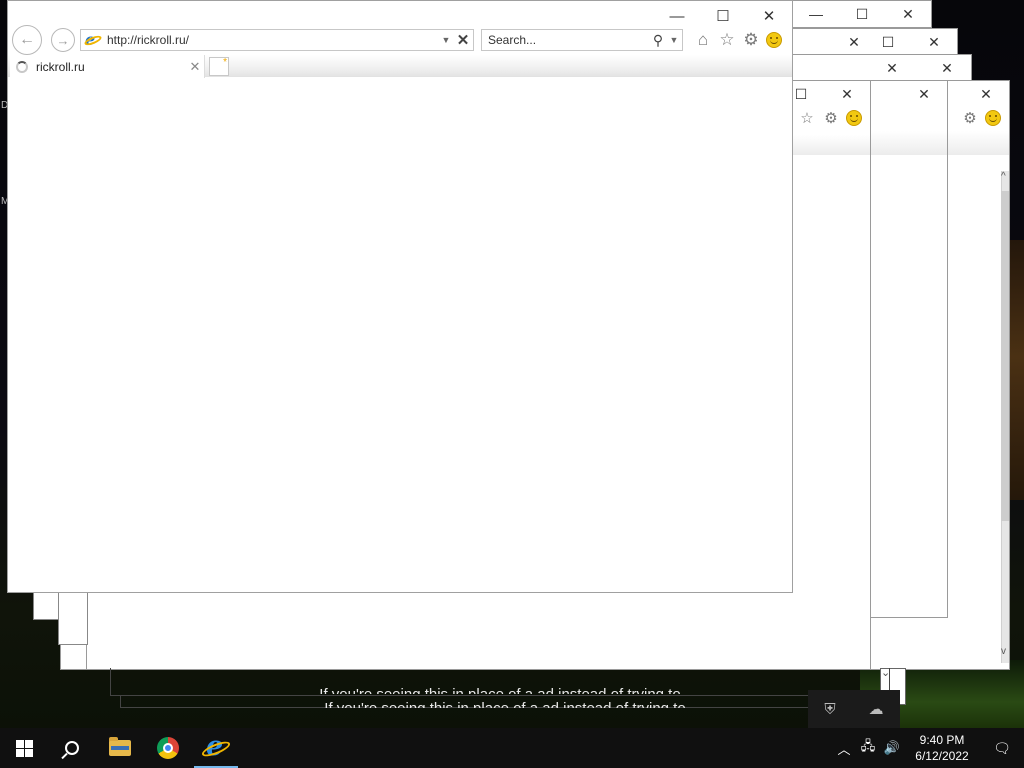 This screenshot has width=1024, height=768. I want to click on clock-time: 9:40 PM, so click(942, 740).